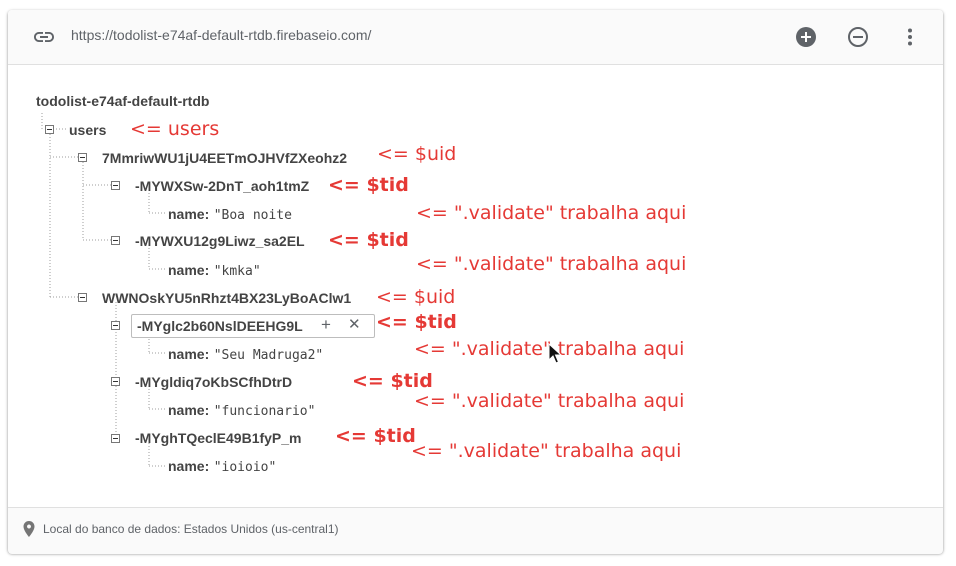 The height and width of the screenshot is (566, 956). What do you see at coordinates (252, 215) in the screenshot?
I see `leaf-value: "Boa noite` at bounding box center [252, 215].